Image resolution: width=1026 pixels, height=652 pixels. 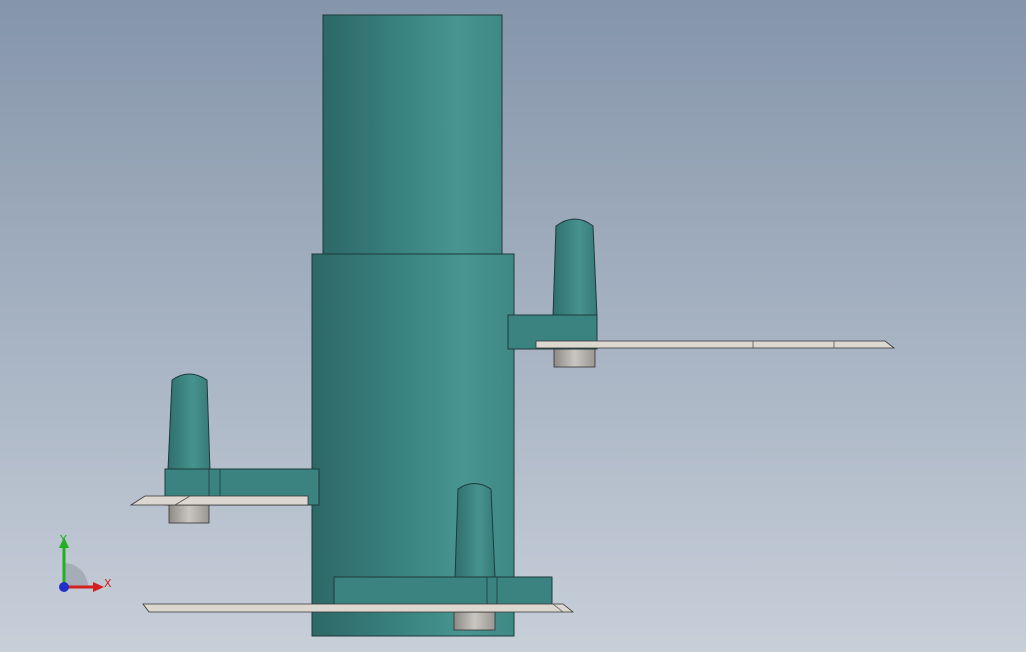 What do you see at coordinates (412, 135) in the screenshot?
I see `upper-cylinder` at bounding box center [412, 135].